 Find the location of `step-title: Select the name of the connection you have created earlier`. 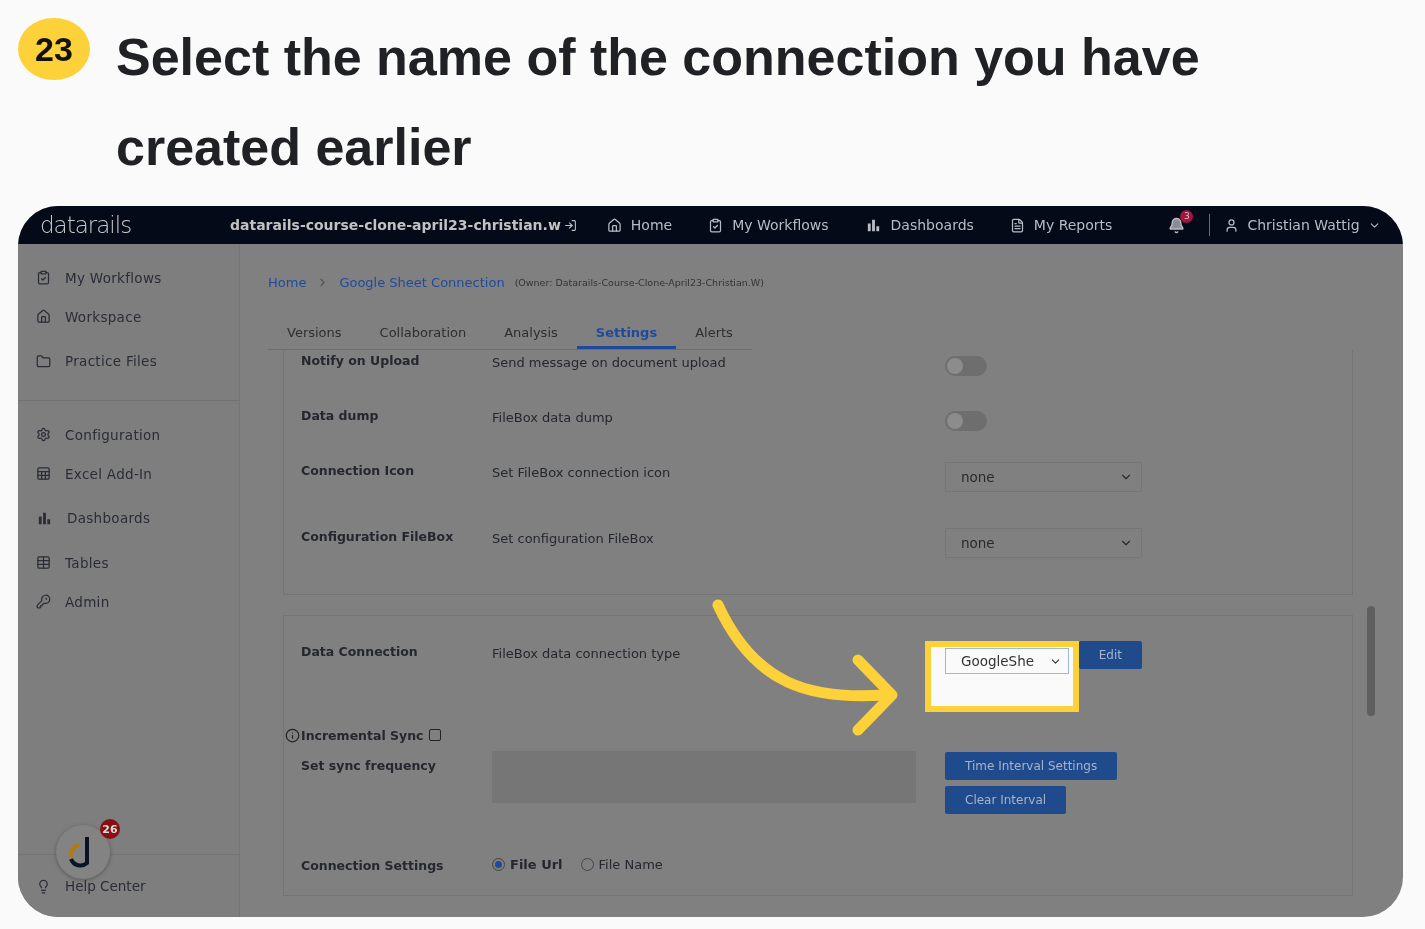

step-title: Select the name of the connection you have created earlier is located at coordinates (658, 102).